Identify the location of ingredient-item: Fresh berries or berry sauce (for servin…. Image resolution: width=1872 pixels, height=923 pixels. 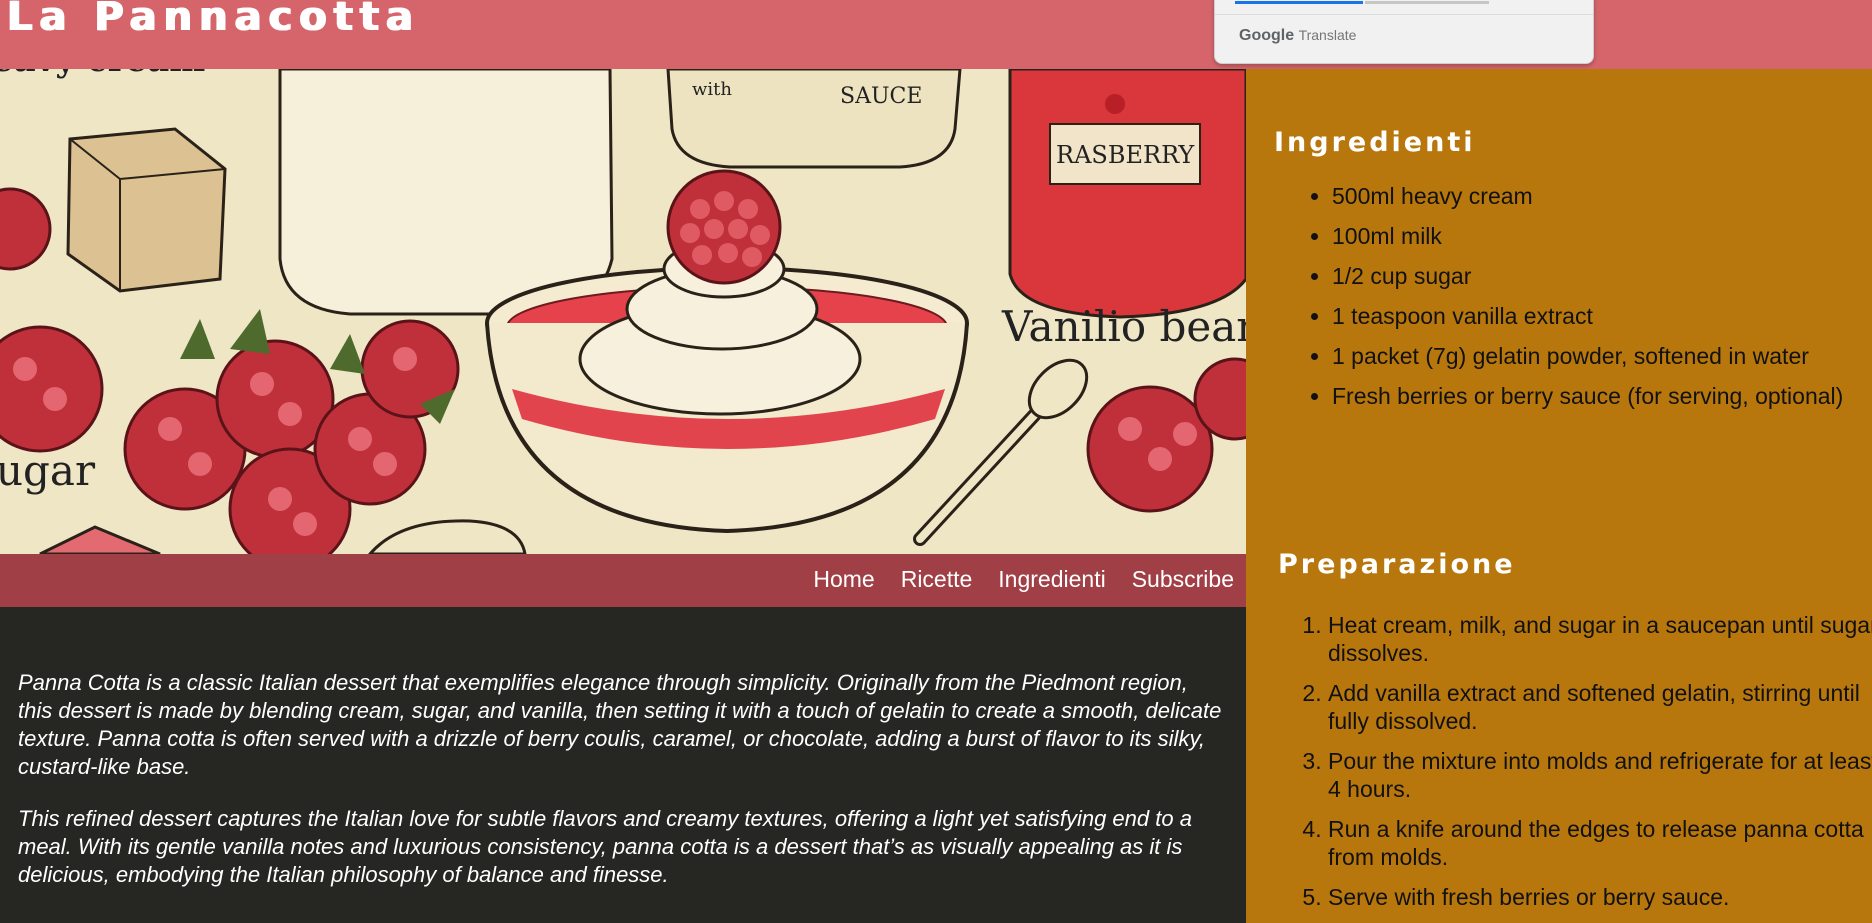
(1602, 396).